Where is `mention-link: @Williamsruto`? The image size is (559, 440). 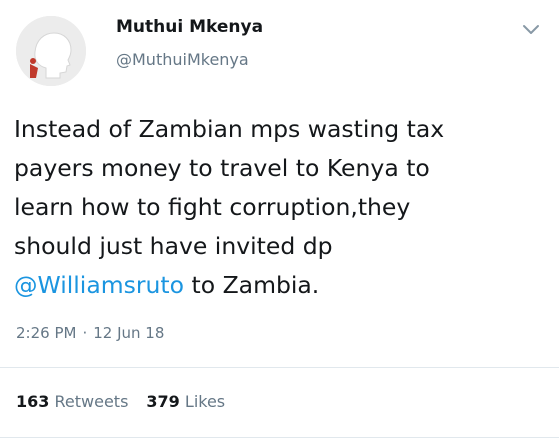
mention-link: @Williamsruto is located at coordinates (99, 285).